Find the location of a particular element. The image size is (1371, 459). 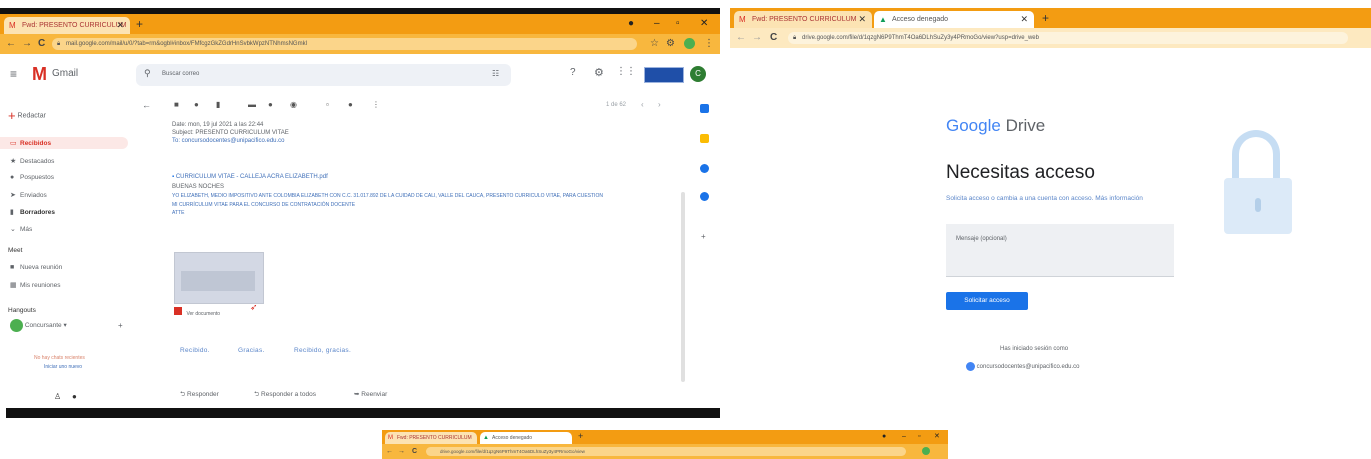

sidebar-item-more: ⌄ Más is located at coordinates (21, 229).